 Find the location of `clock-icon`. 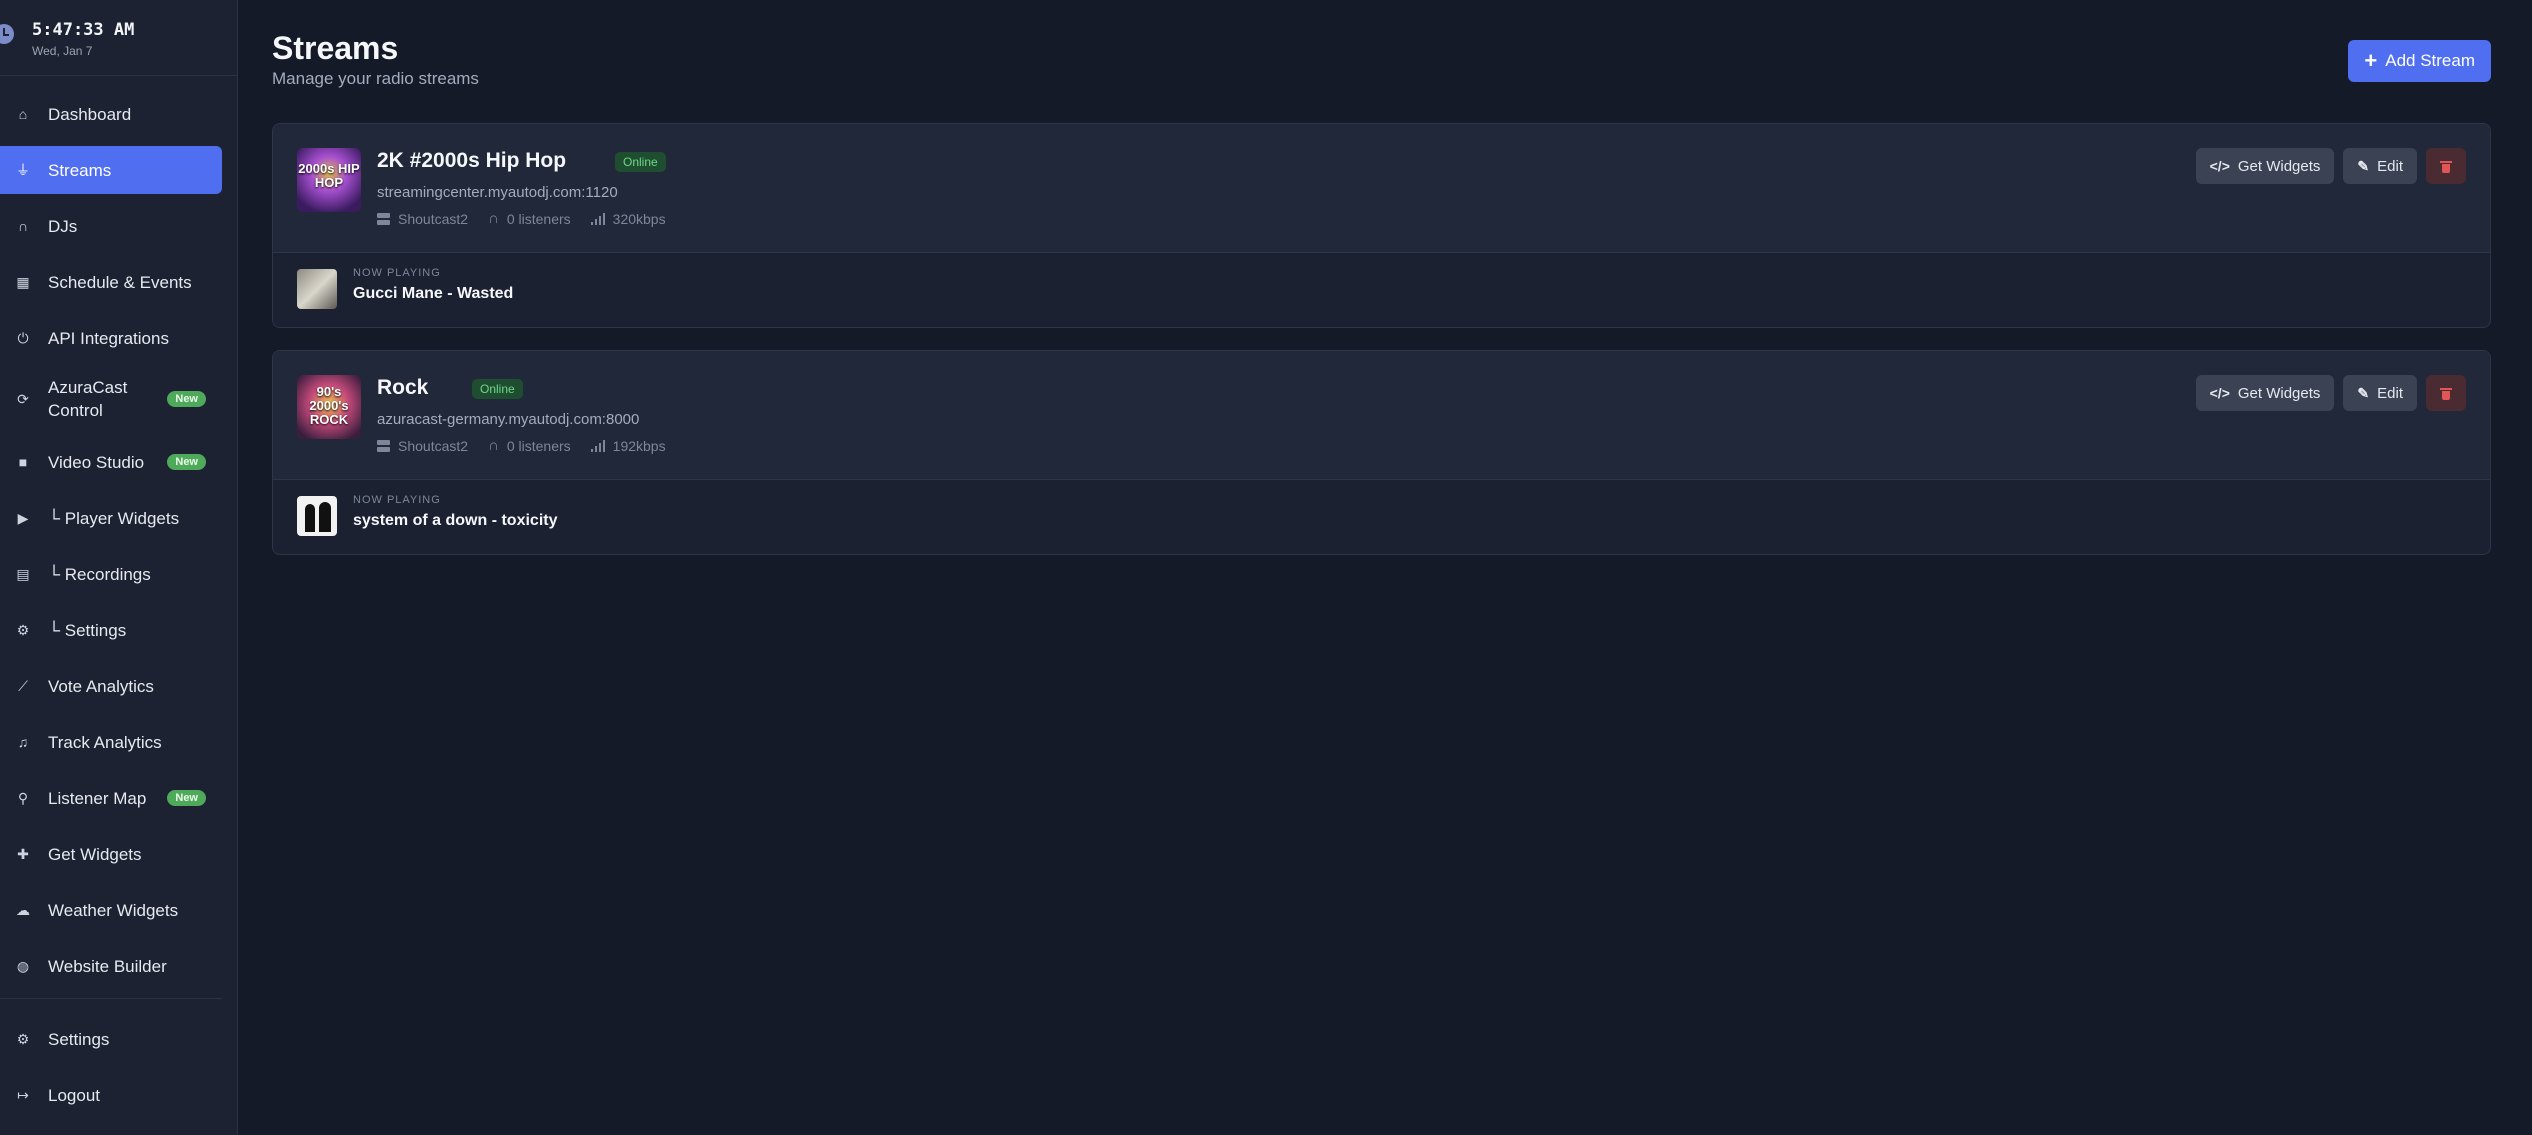

clock-icon is located at coordinates (7, 34).